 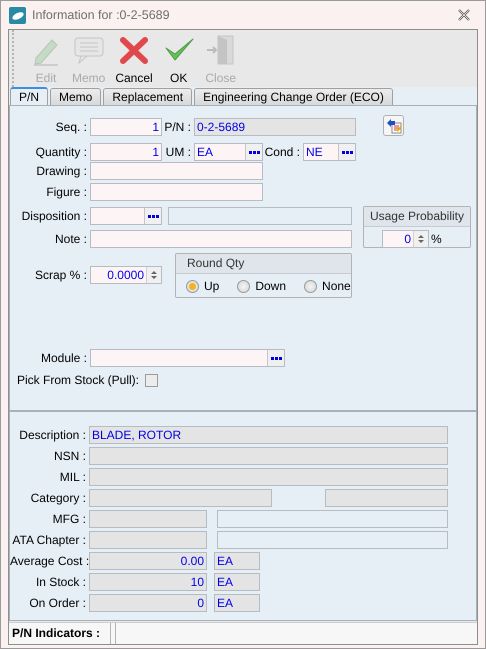 What do you see at coordinates (60, 152) in the screenshot?
I see `field-label: Quantity :` at bounding box center [60, 152].